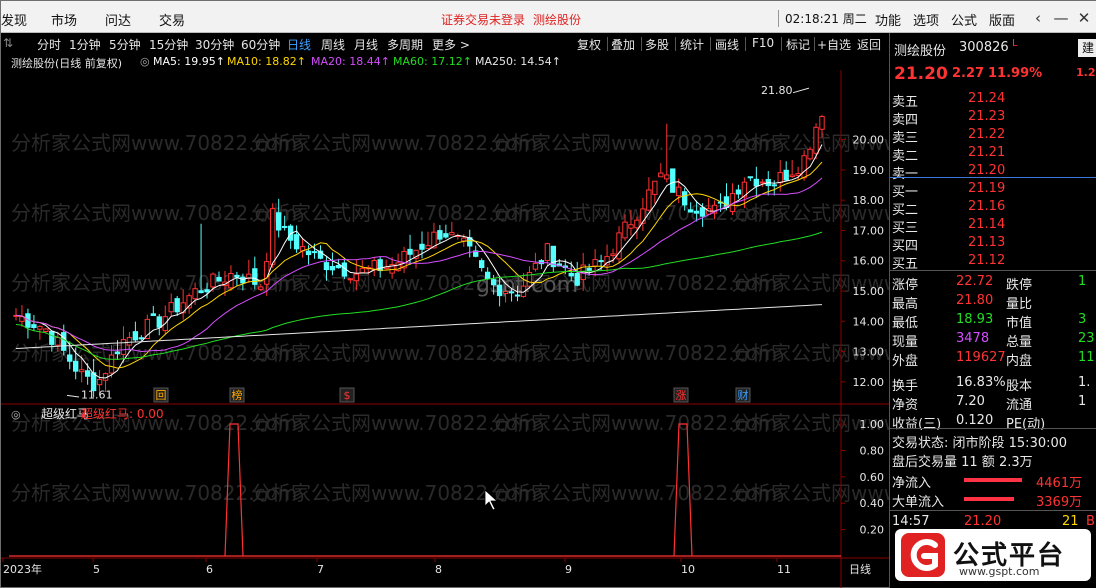 The image size is (1096, 588). Describe the element at coordinates (888, 19) in the screenshot. I see `menu-function: 功能` at that location.